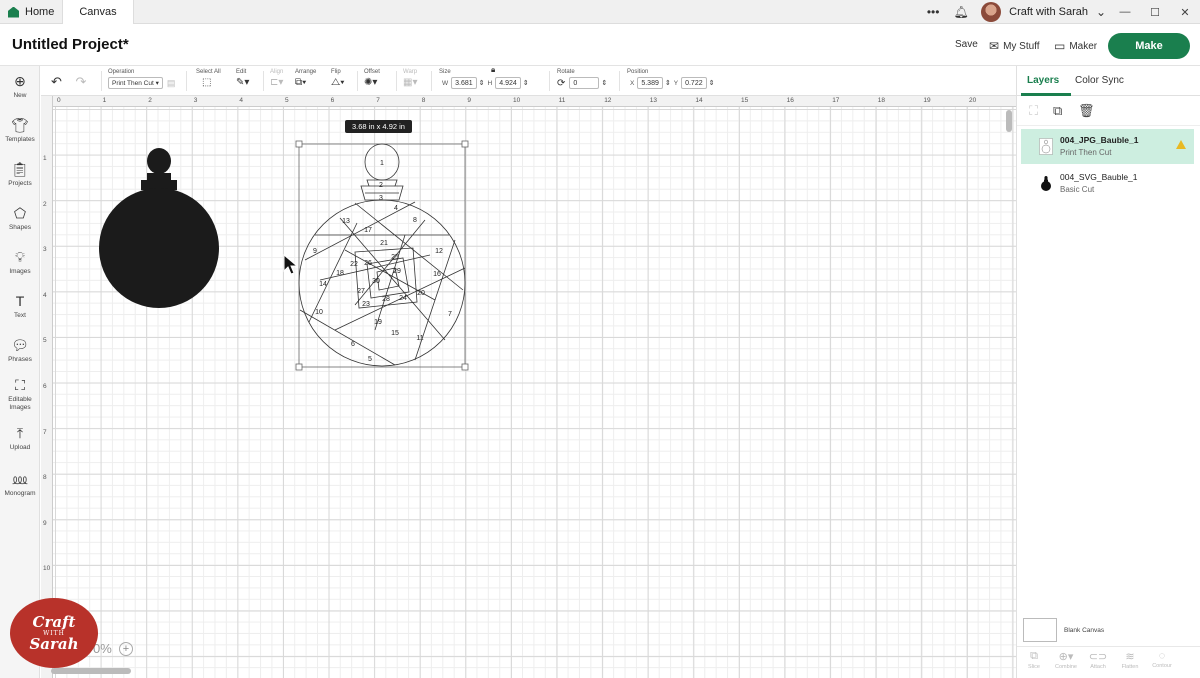 The height and width of the screenshot is (678, 1200). I want to click on horizontal-scrollbar, so click(91, 671).